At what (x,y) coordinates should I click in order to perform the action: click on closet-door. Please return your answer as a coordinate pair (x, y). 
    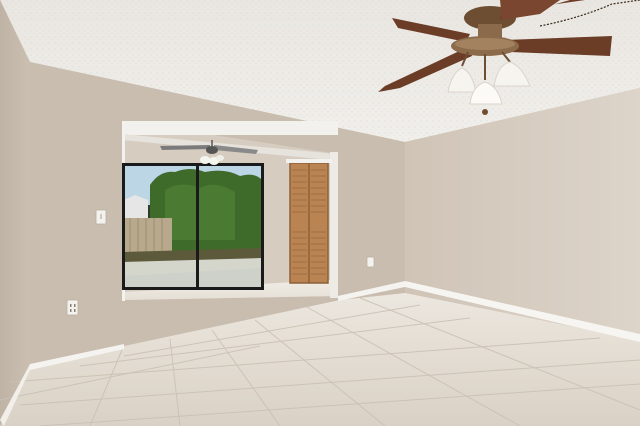
    Looking at the image, I should click on (309, 221).